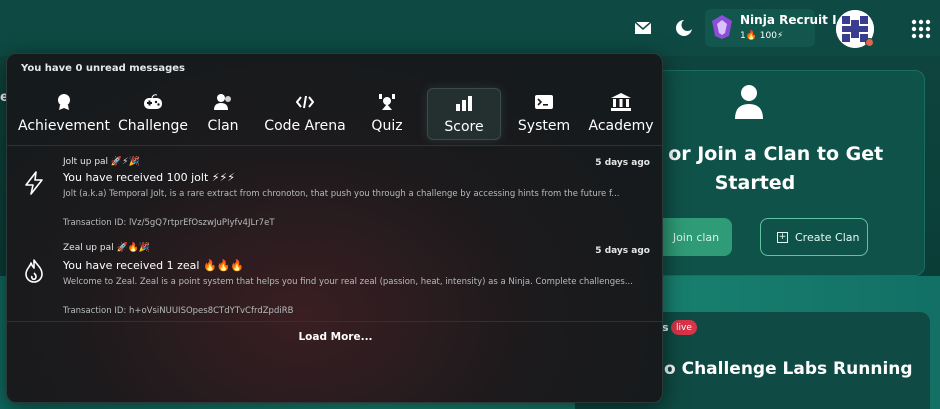  I want to click on lightning-icon, so click(35, 183).